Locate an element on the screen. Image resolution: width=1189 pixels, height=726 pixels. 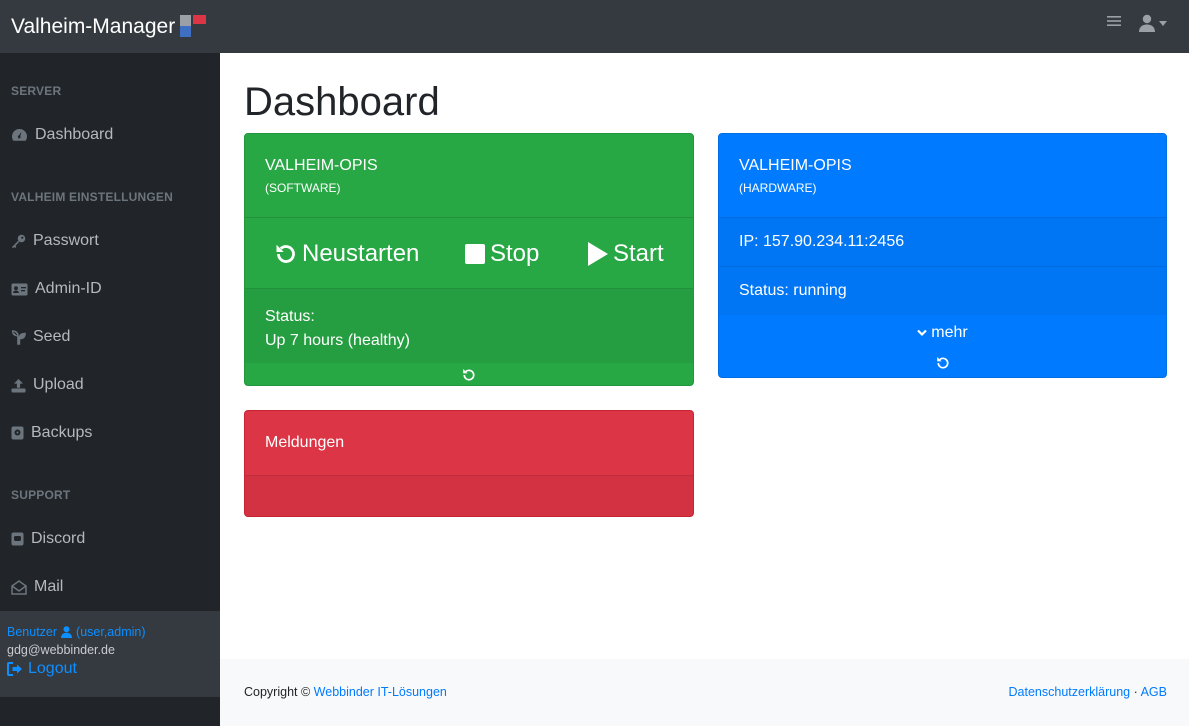
status-label: Status: is located at coordinates (290, 316).